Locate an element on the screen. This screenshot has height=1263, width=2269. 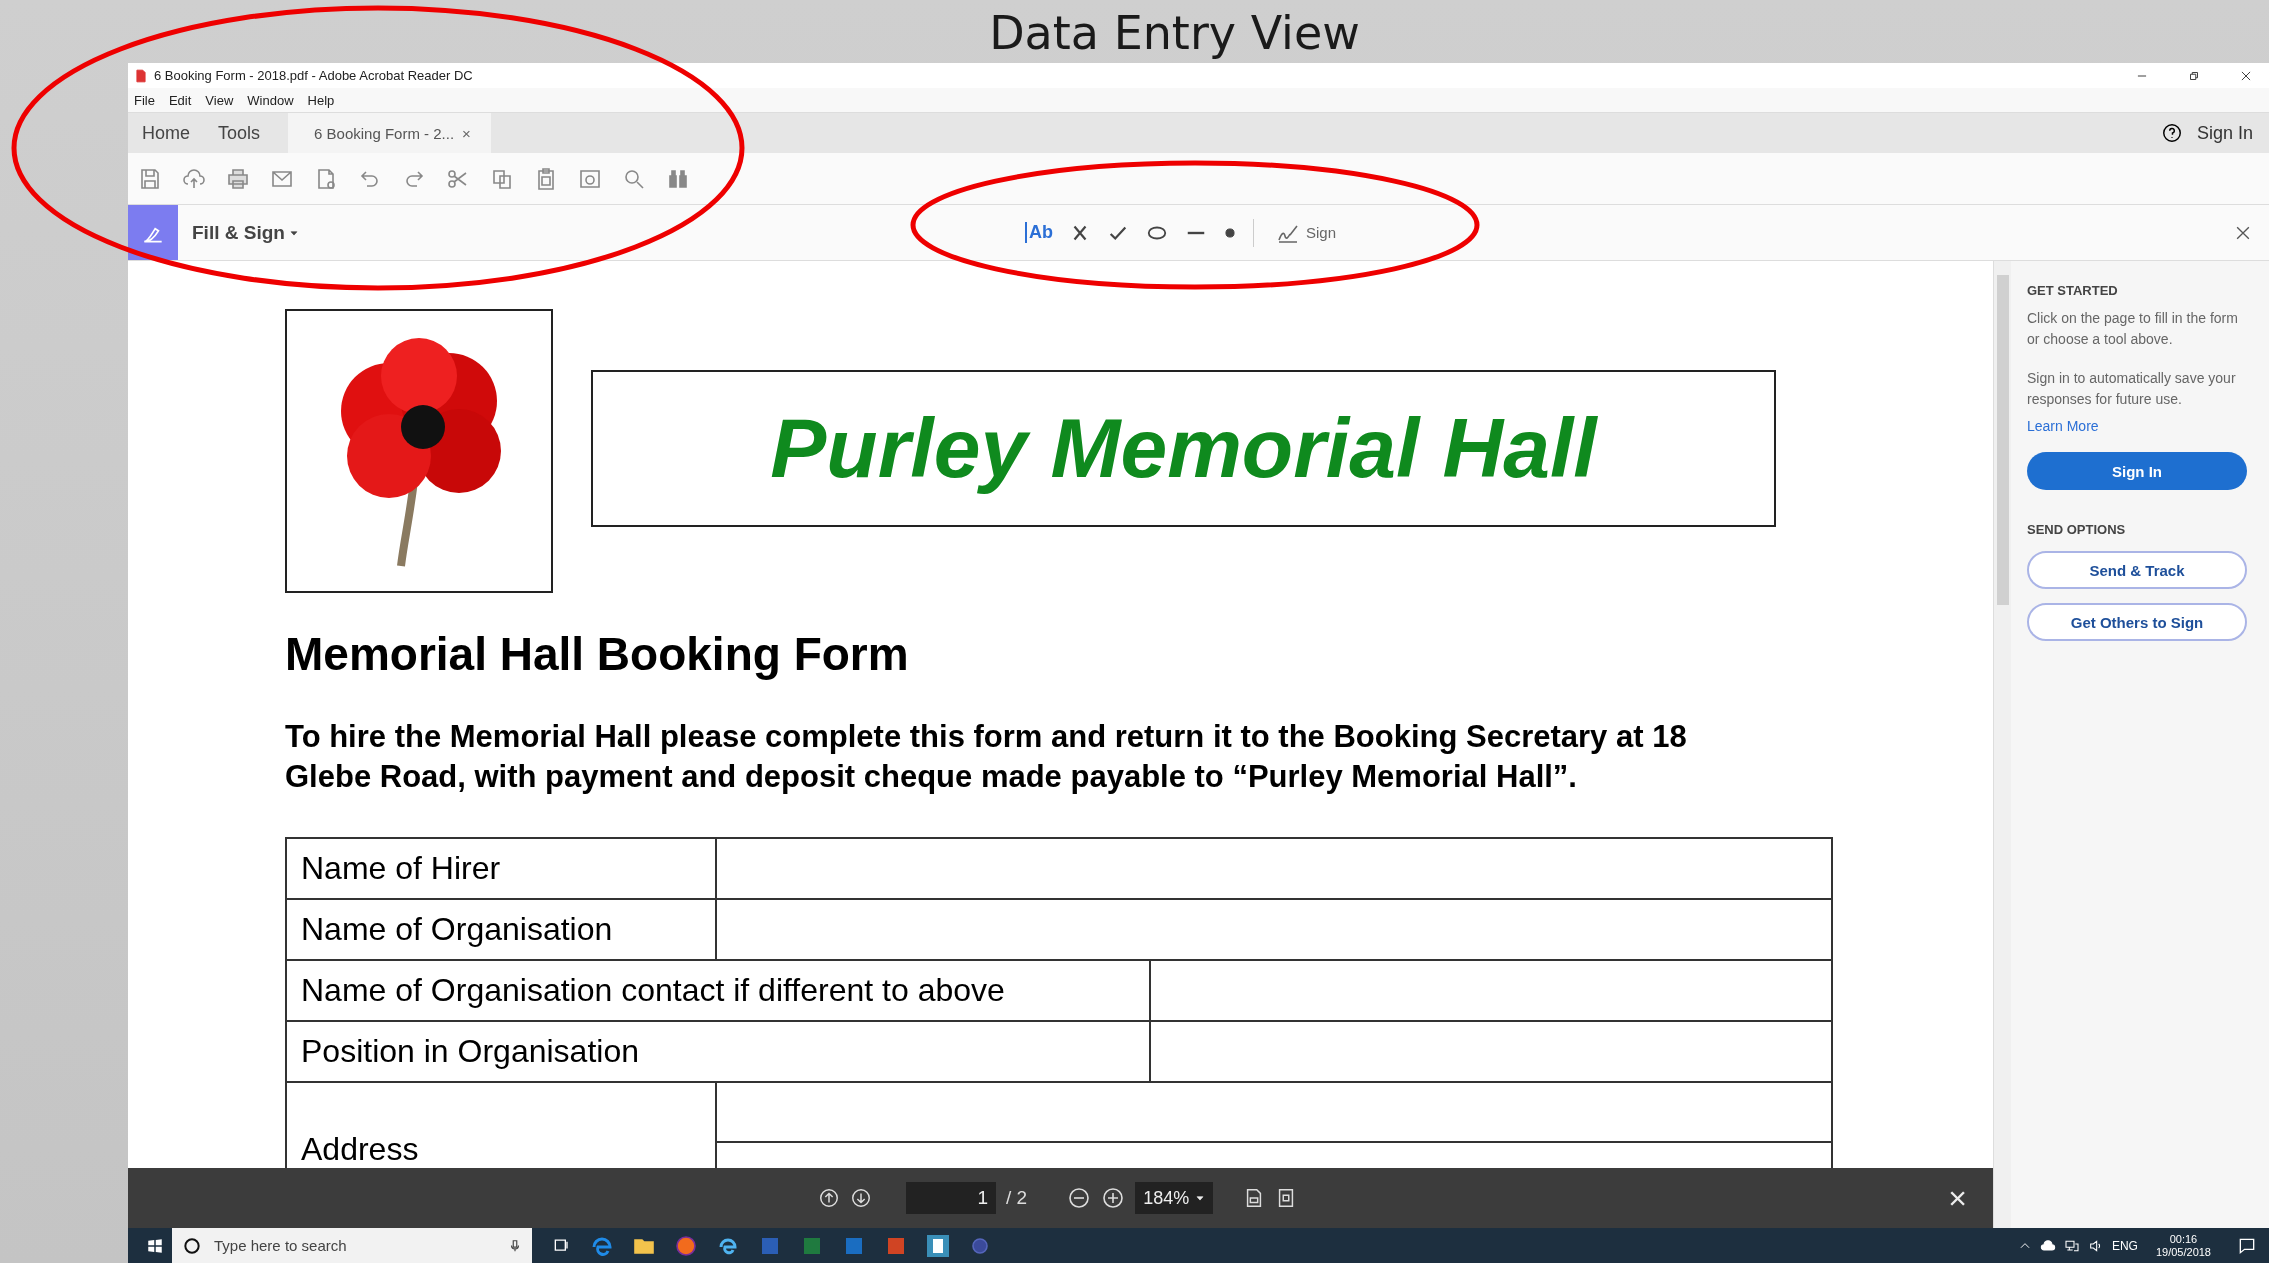
save-icon is located at coordinates (150, 178).